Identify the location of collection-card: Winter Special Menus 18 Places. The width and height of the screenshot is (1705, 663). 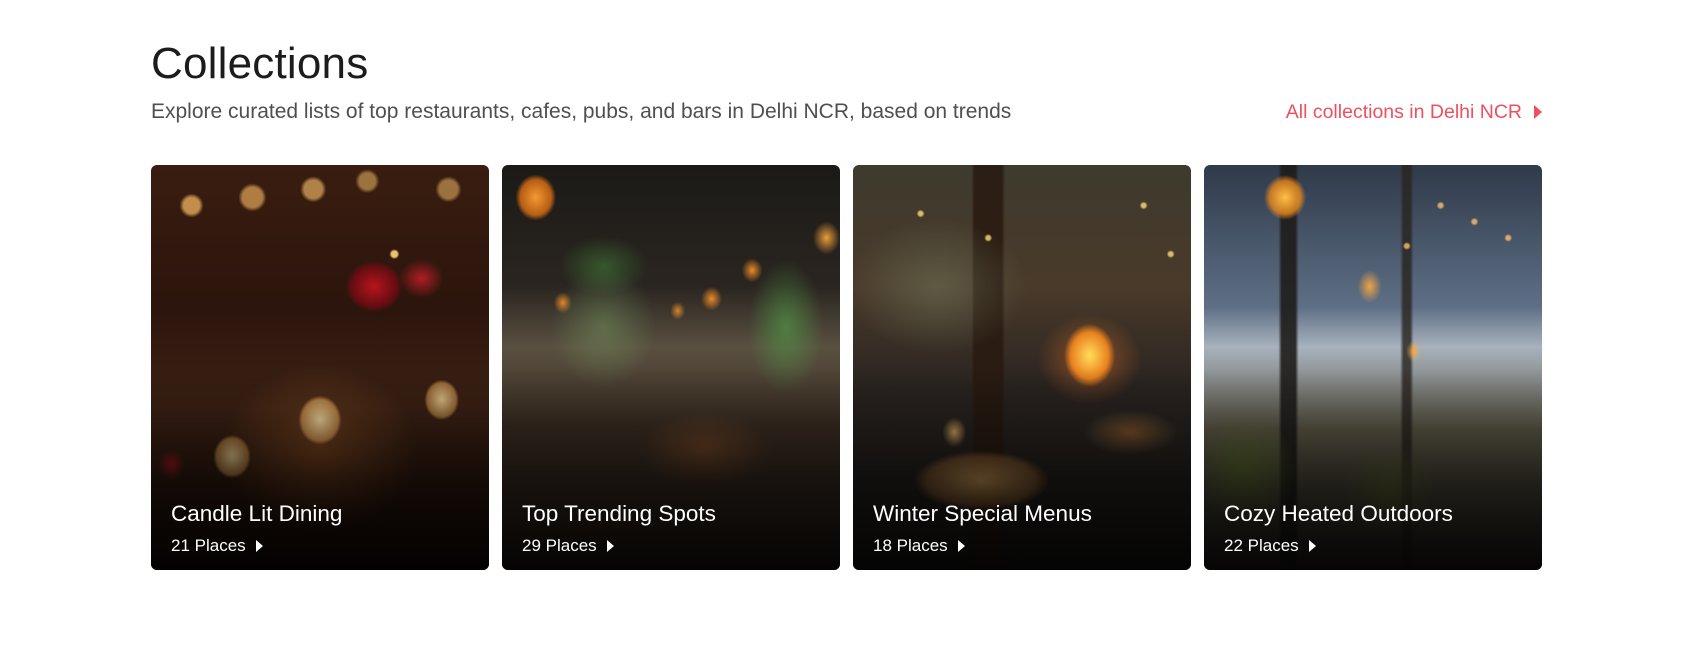
(1022, 367).